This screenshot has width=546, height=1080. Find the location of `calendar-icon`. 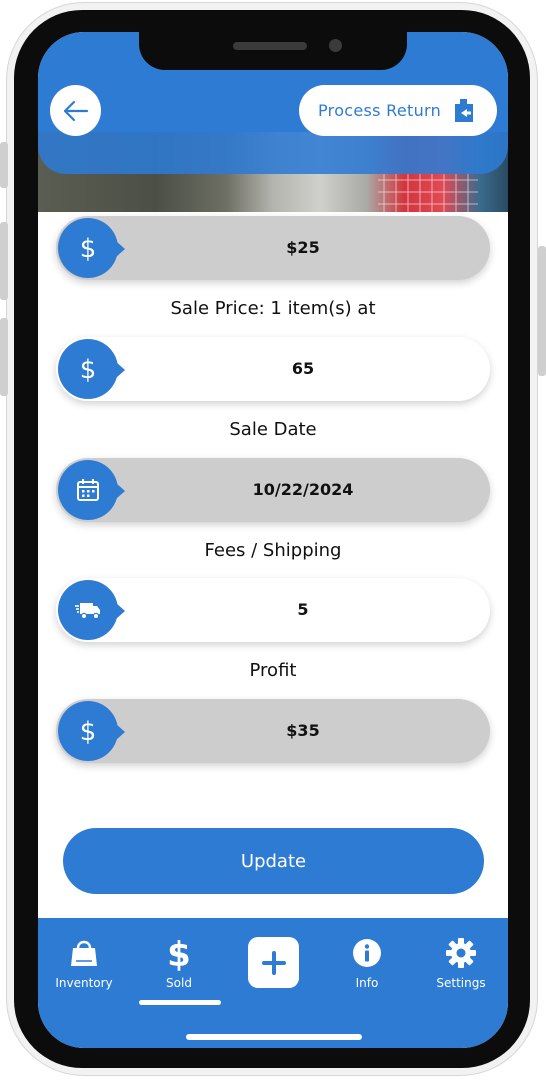

calendar-icon is located at coordinates (91, 490).